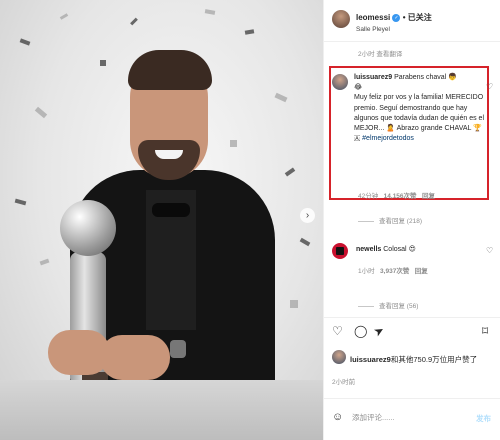  I want to click on post-actions: ♡ ◯ ➤ ⌑, so click(412, 331).